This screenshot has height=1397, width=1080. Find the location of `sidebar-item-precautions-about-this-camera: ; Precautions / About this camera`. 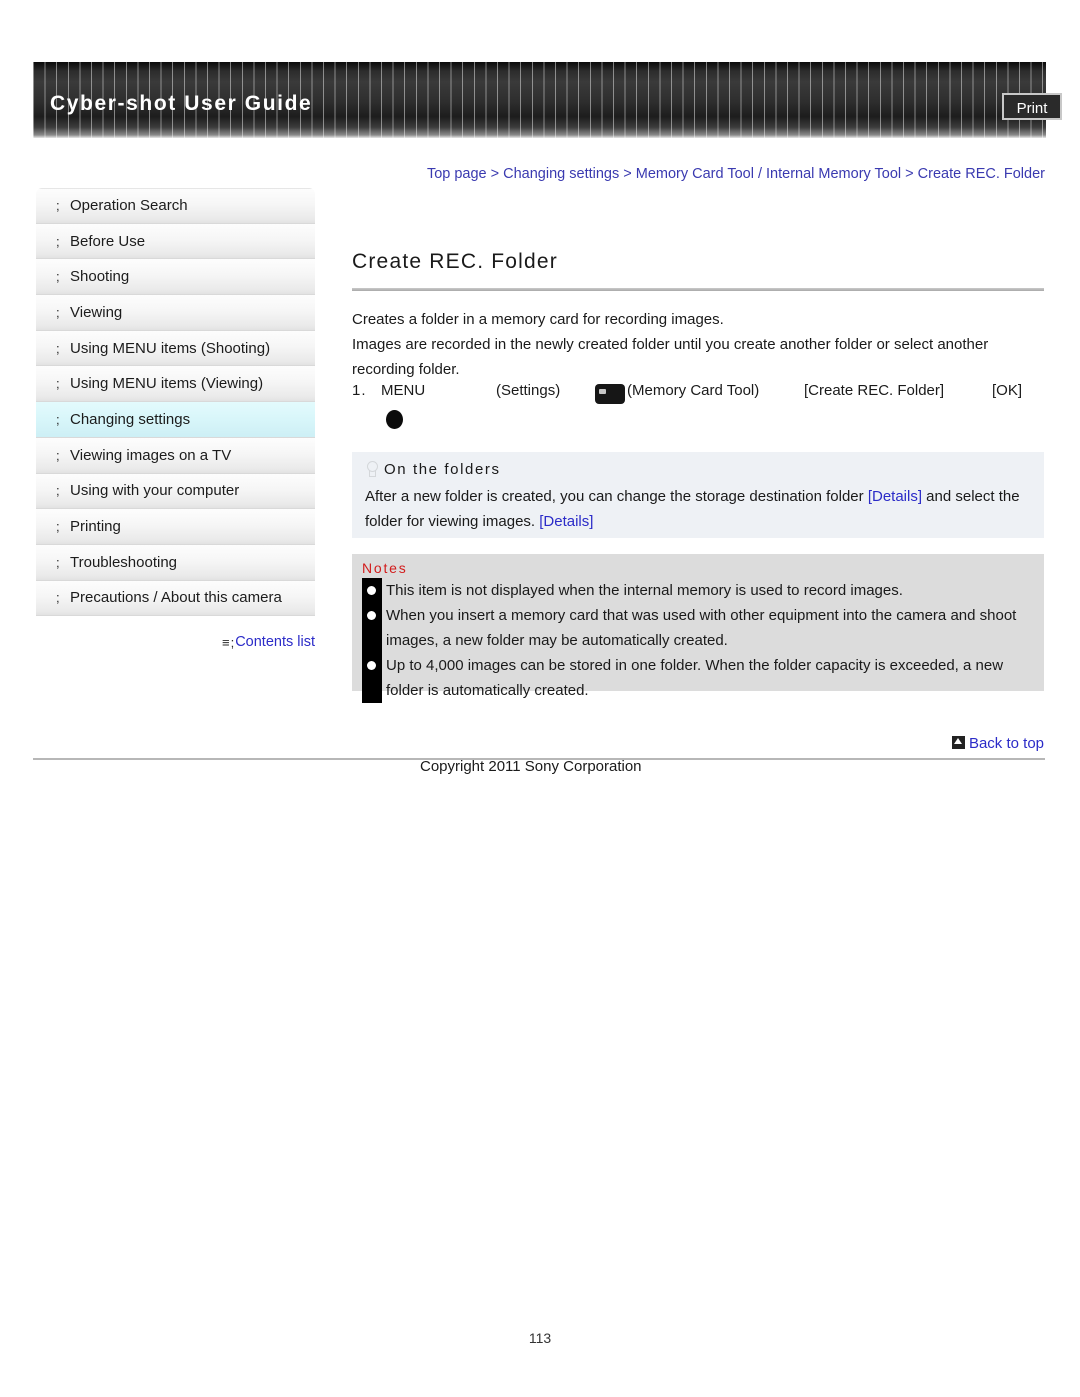

sidebar-item-precautions-about-this-camera: ; Precautions / About this camera is located at coordinates (175, 598).